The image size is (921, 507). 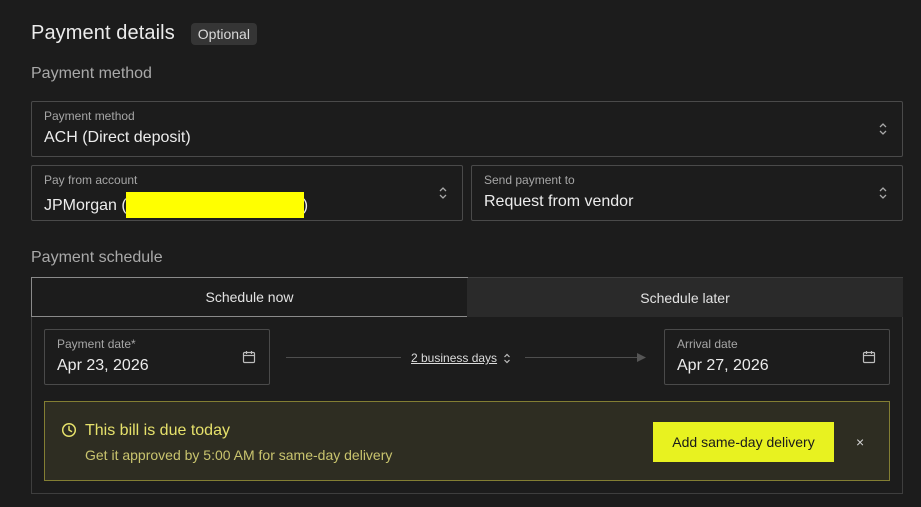 What do you see at coordinates (103, 365) in the screenshot?
I see `payment-date-value: Apr 23, 2026` at bounding box center [103, 365].